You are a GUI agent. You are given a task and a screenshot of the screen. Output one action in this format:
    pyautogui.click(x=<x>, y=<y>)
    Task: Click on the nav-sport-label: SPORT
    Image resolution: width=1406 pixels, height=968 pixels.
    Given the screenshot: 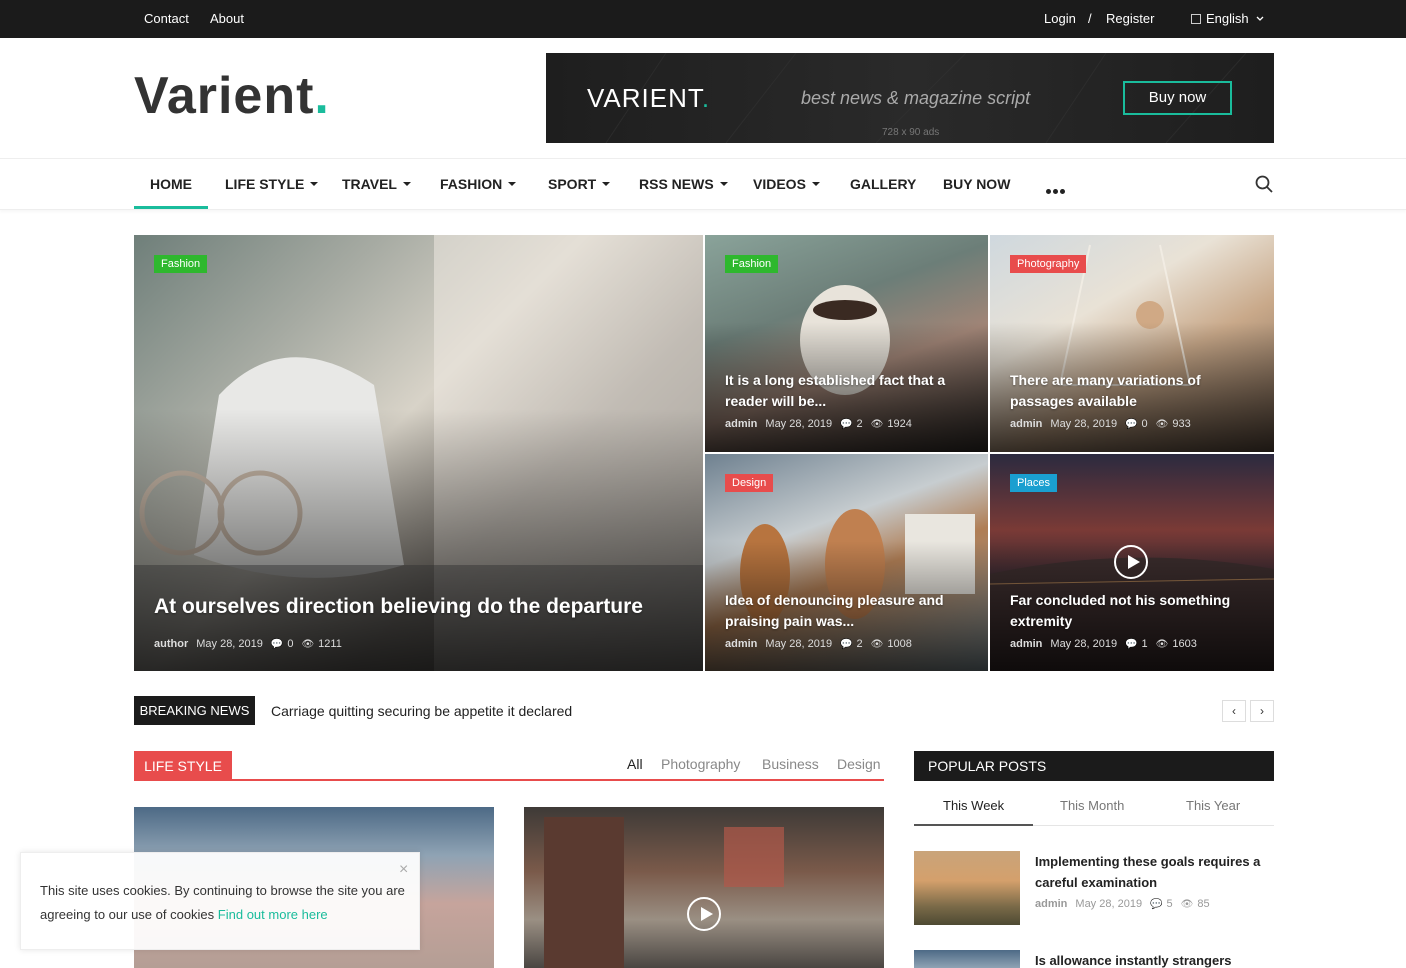 What is the action you would take?
    pyautogui.click(x=572, y=184)
    